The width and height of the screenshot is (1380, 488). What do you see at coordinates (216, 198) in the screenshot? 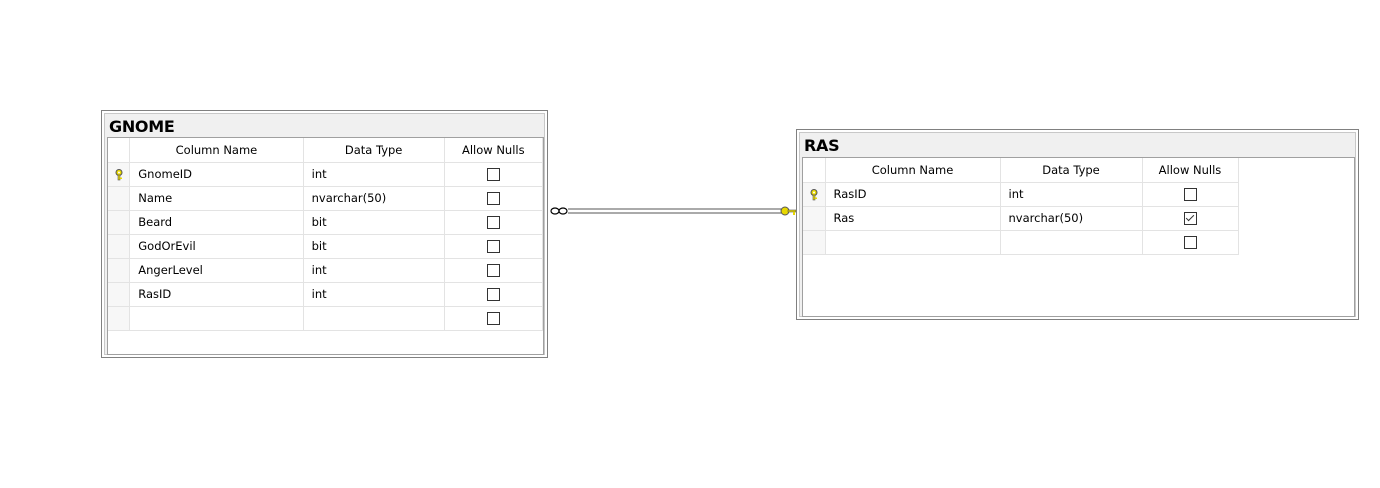
I see `column-name-cell: Name` at bounding box center [216, 198].